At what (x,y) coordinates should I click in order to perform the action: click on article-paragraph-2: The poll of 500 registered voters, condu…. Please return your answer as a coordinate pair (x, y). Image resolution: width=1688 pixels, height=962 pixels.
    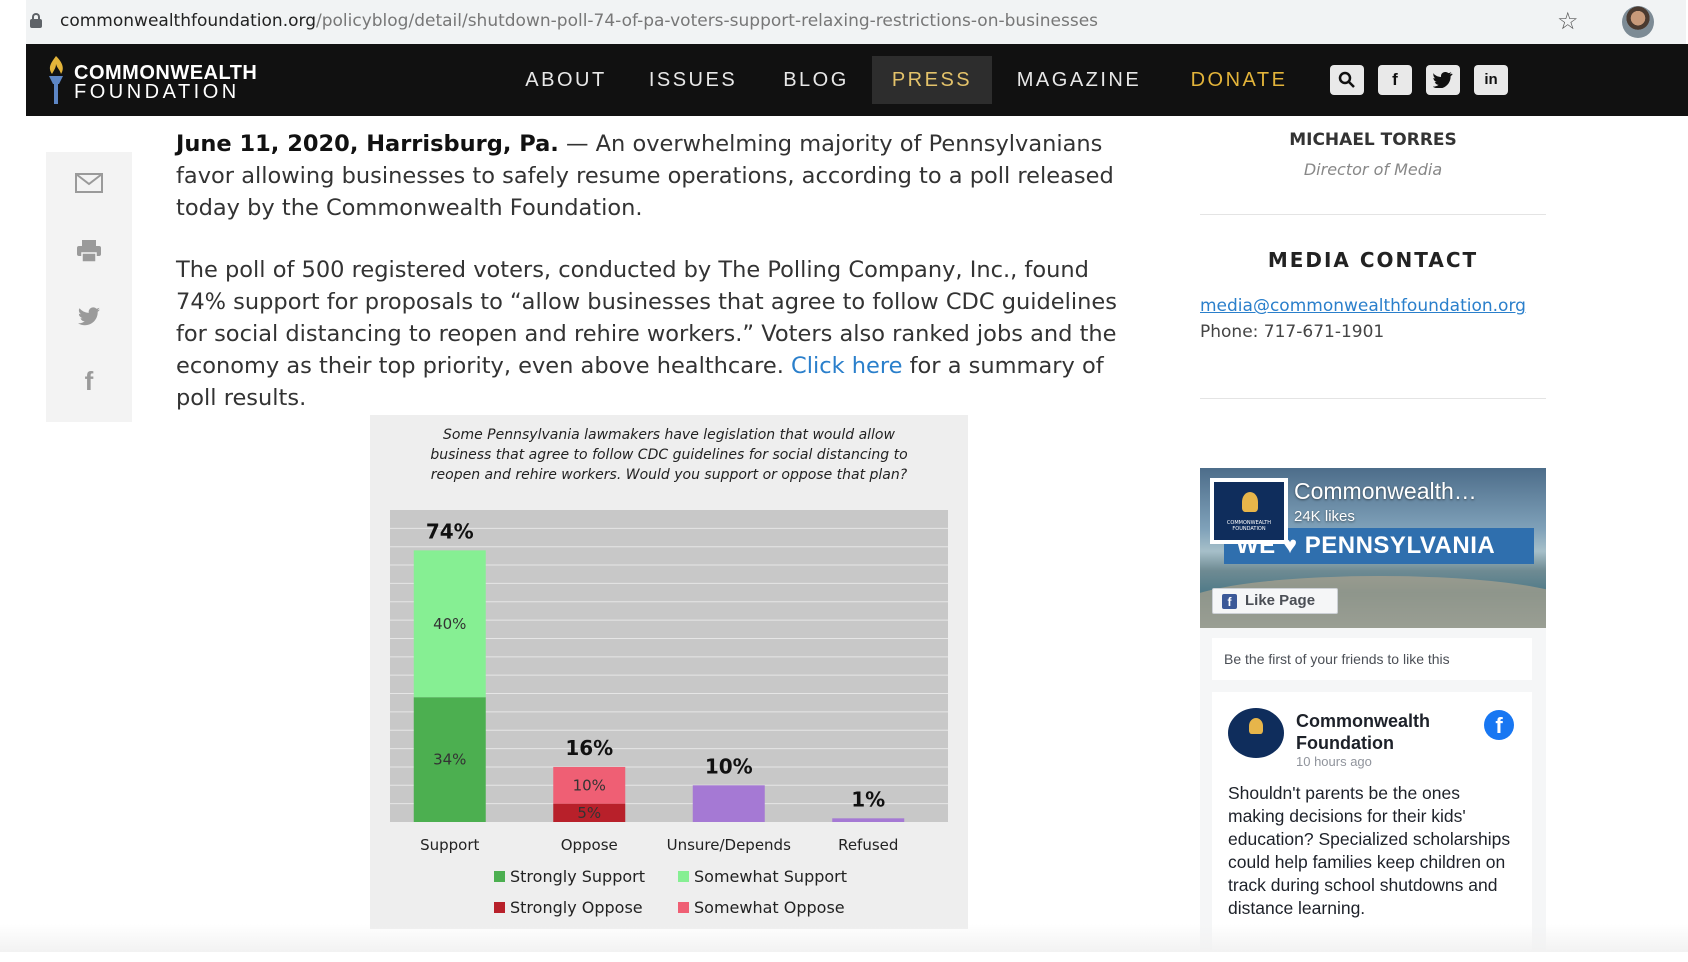
    Looking at the image, I should click on (646, 334).